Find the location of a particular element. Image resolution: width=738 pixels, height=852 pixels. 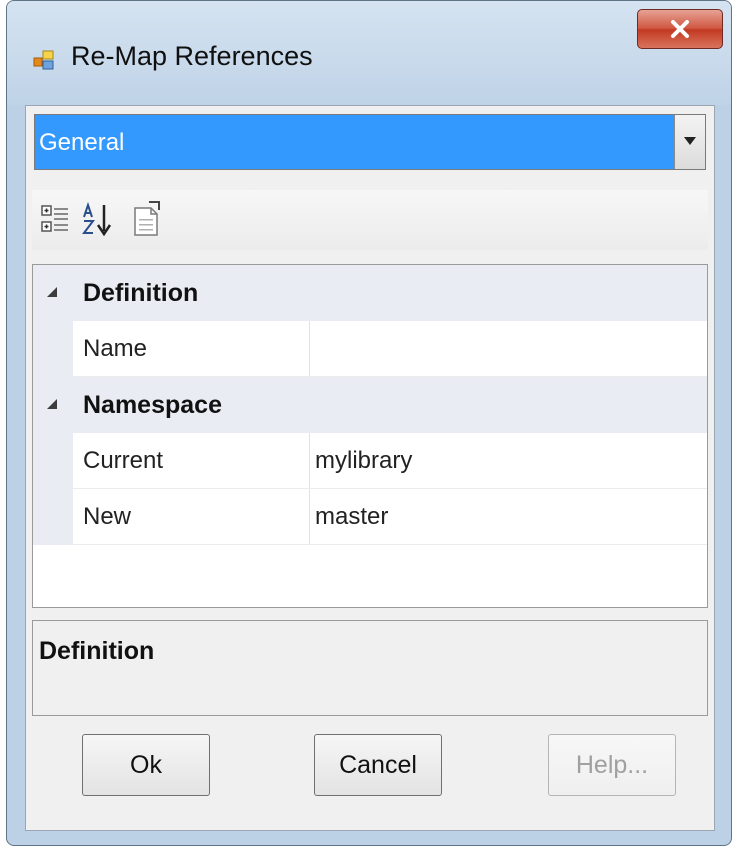

chevron-down-icon is located at coordinates (690, 142).